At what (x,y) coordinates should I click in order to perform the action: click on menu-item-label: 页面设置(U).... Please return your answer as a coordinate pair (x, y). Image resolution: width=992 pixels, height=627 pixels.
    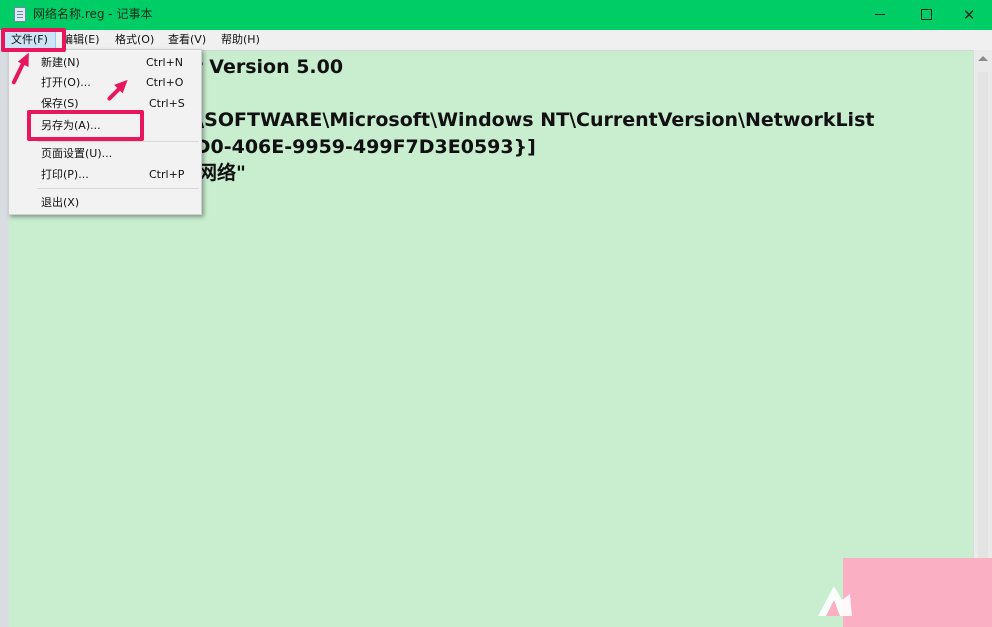
    Looking at the image, I should click on (77, 153).